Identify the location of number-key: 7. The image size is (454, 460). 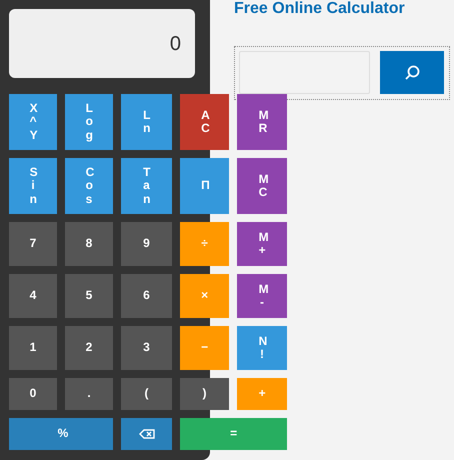
(33, 244).